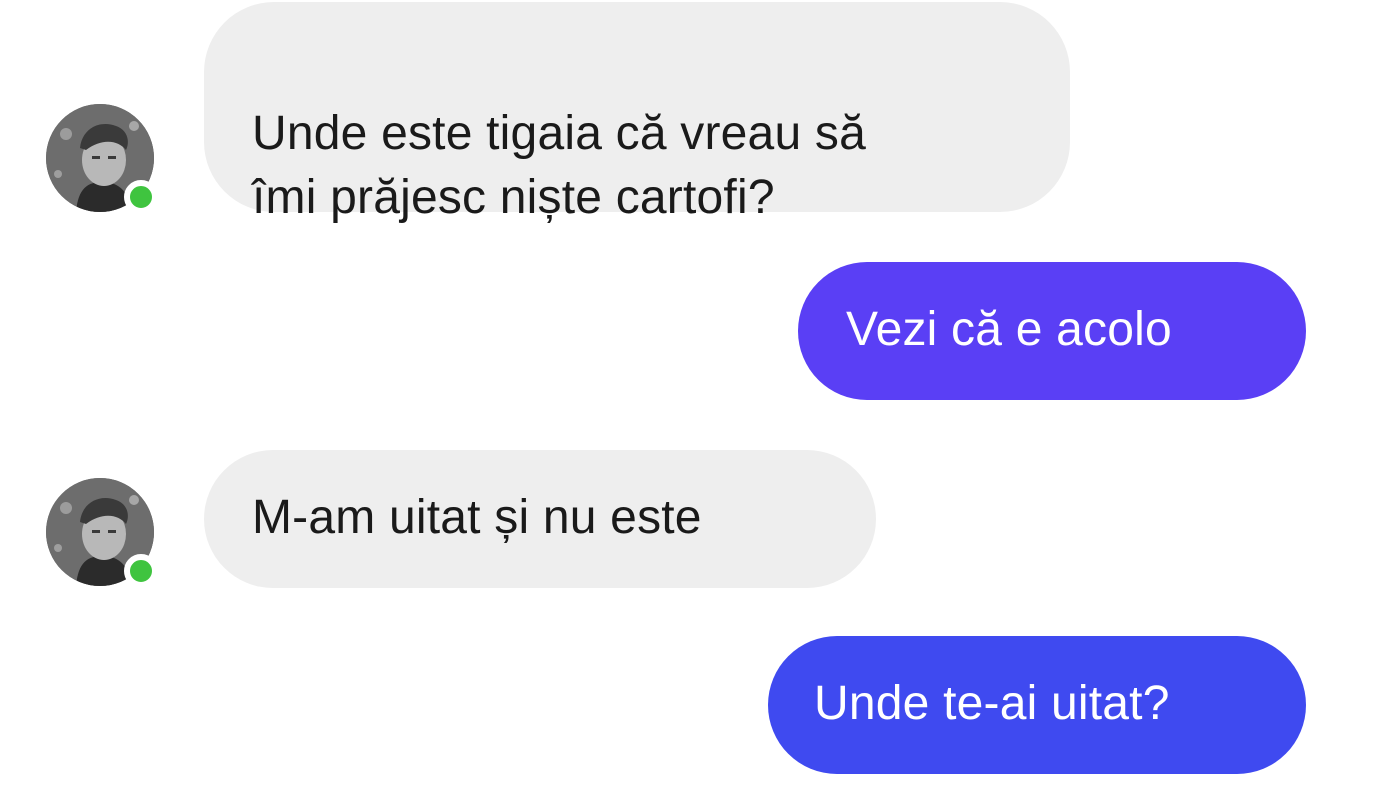 This screenshot has height=800, width=1400. I want to click on message-bubble-outgoing: Unde te-ai uitat?, so click(1037, 705).